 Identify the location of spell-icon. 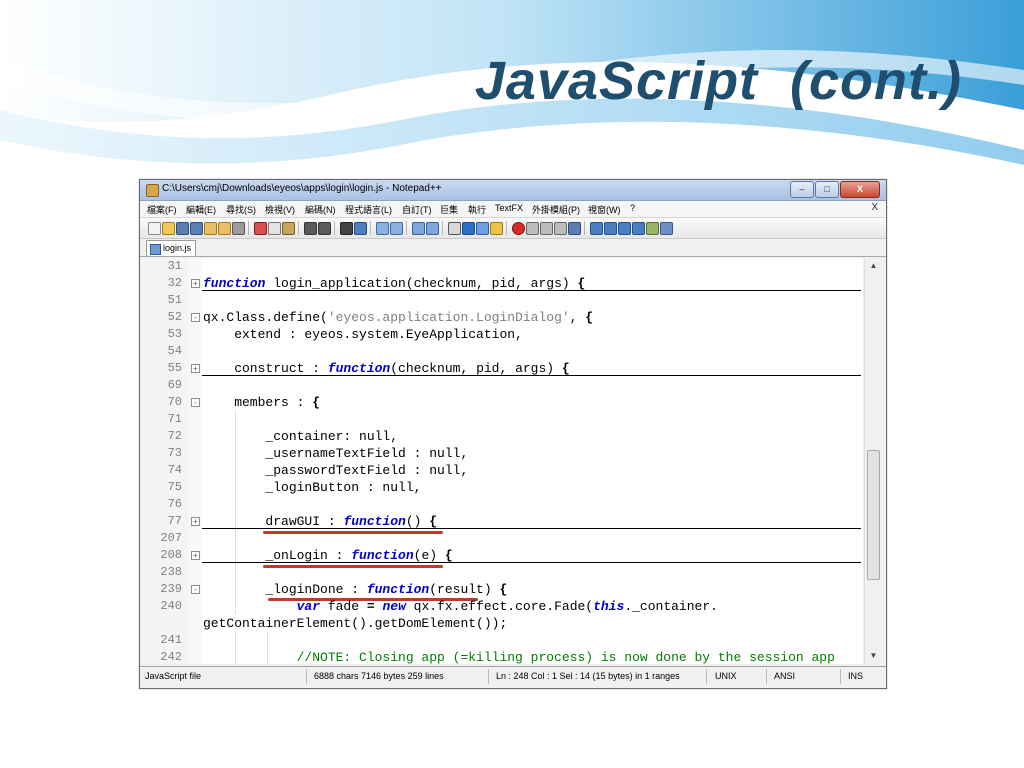
(666, 228).